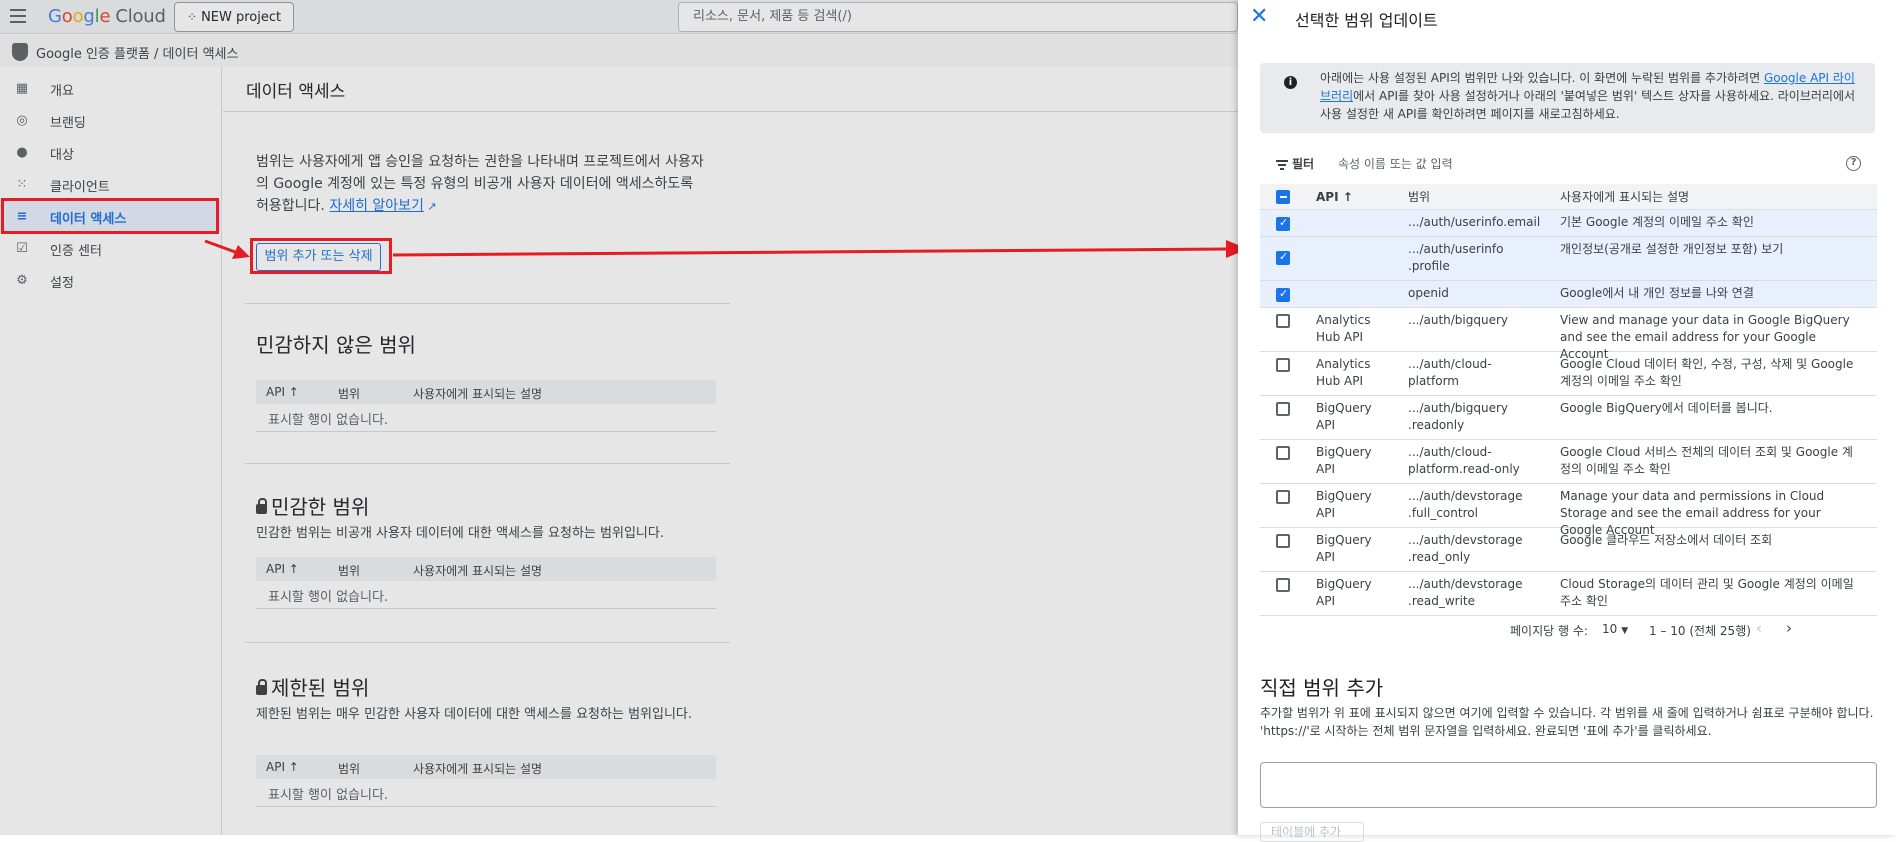  I want to click on chevron-right-icon: ›, so click(1789, 628).